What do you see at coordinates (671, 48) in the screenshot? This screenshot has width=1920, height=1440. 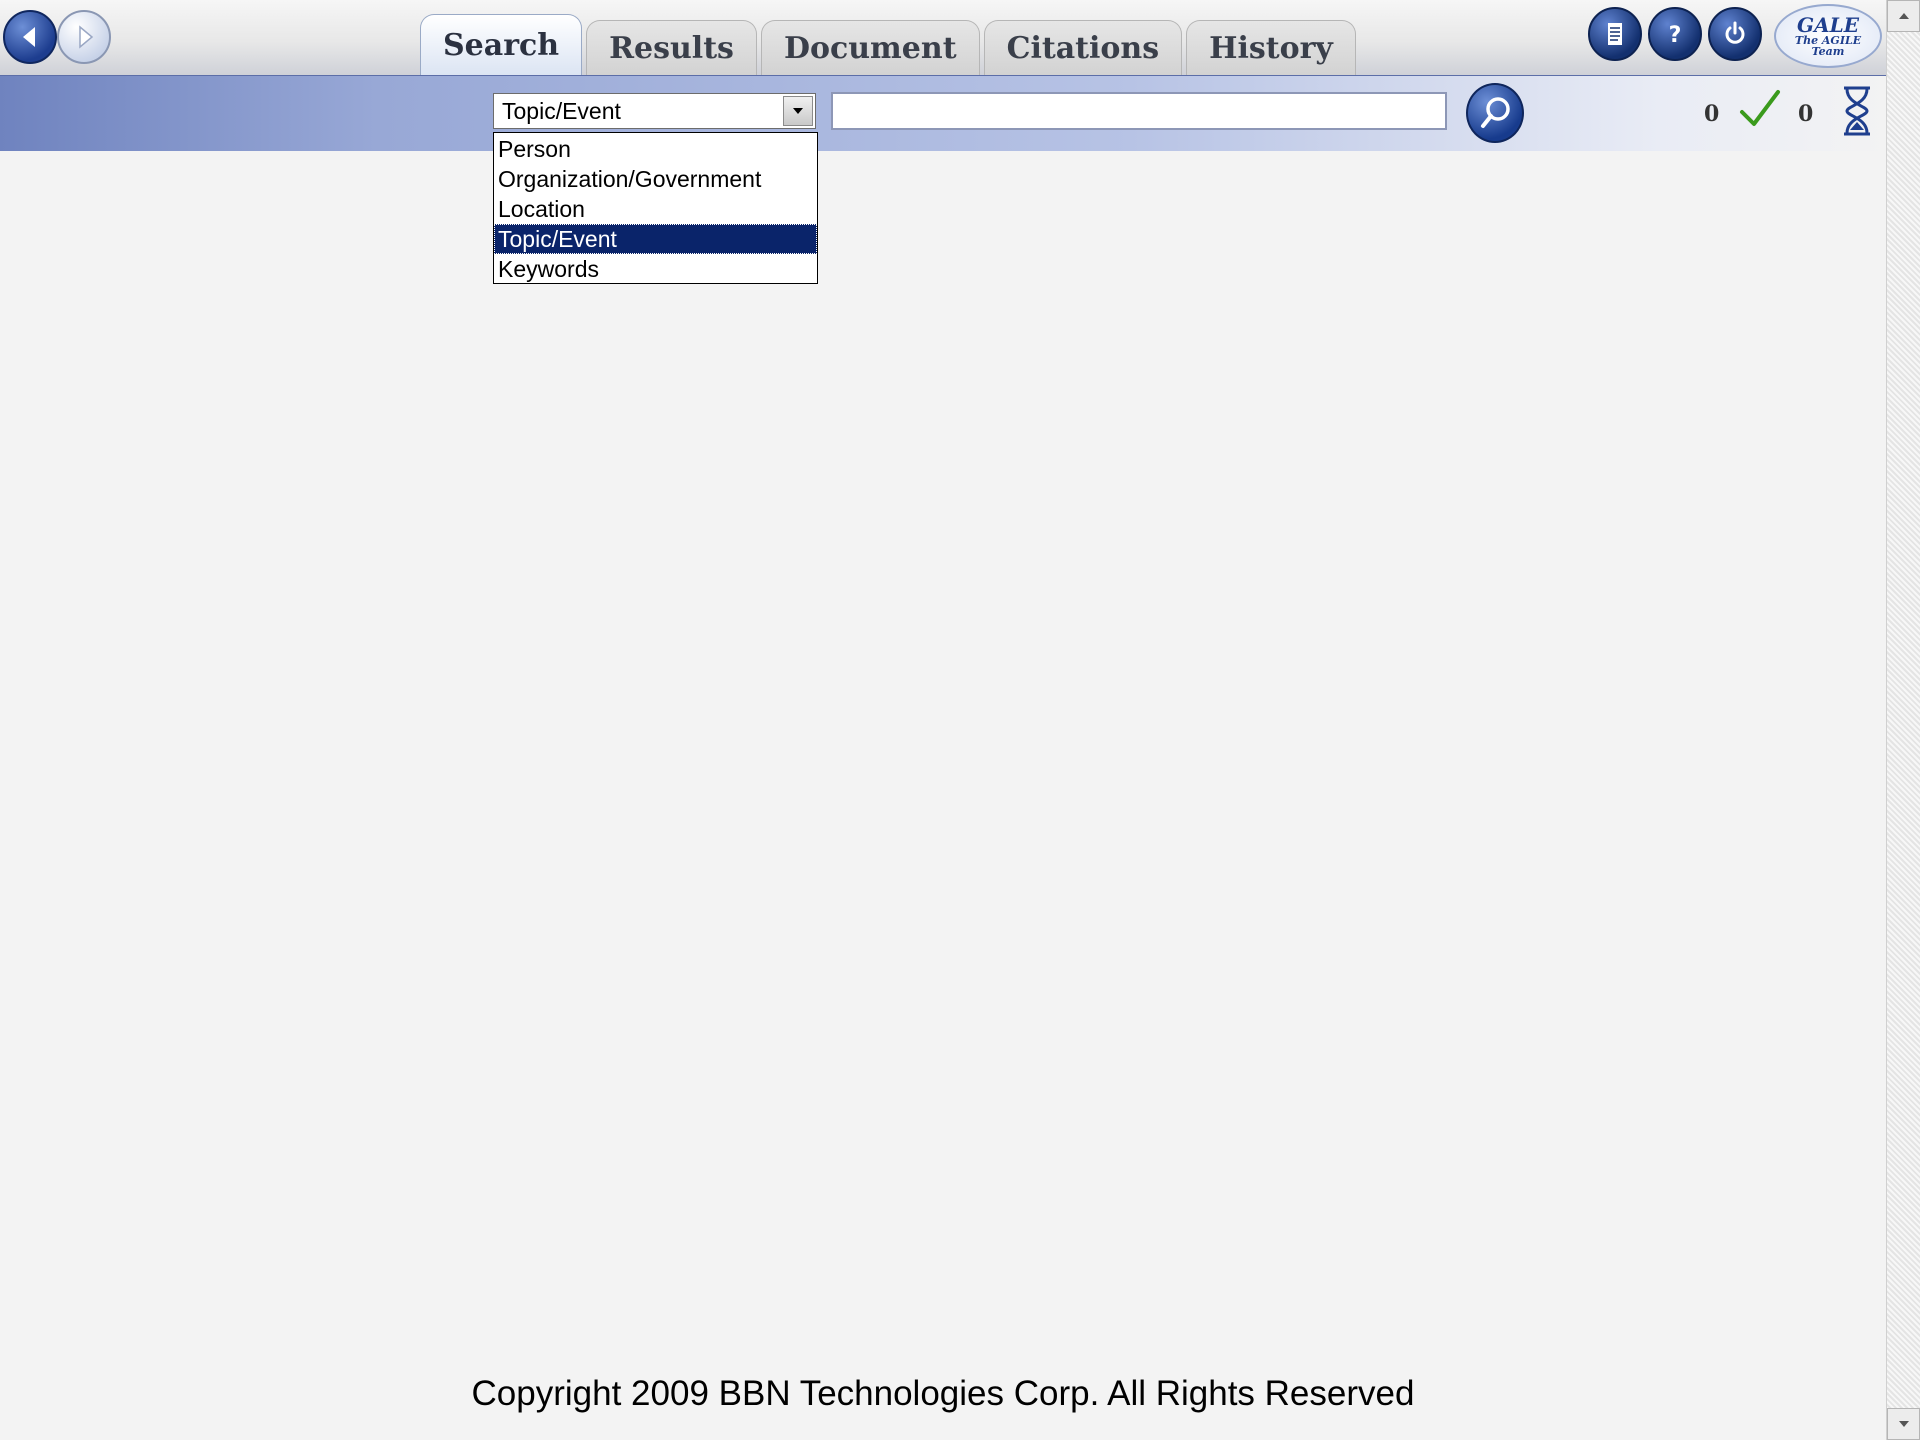 I see `tab-results: Results` at bounding box center [671, 48].